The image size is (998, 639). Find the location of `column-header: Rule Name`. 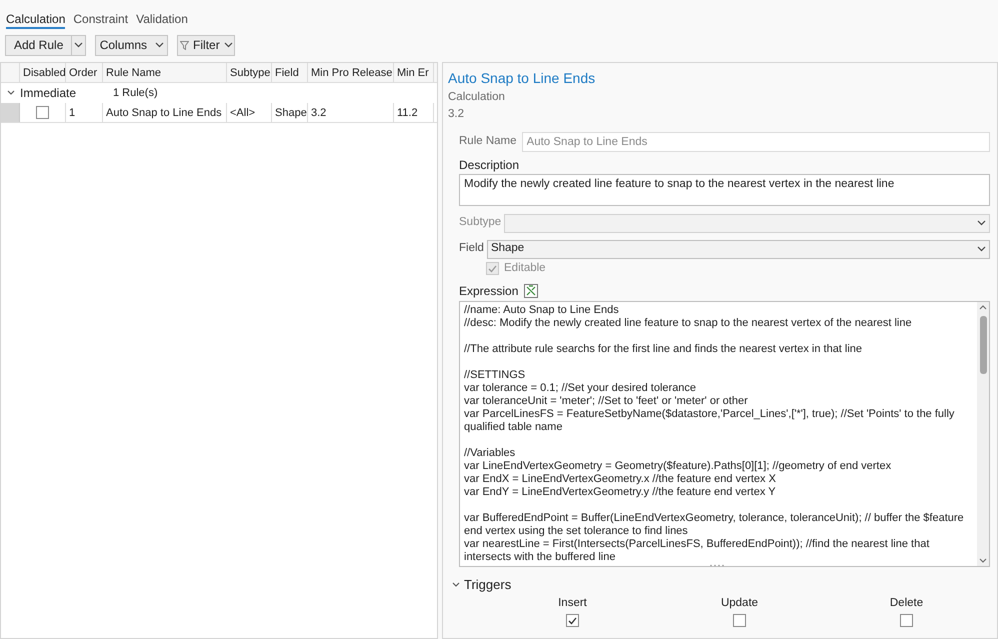

column-header: Rule Name is located at coordinates (165, 72).